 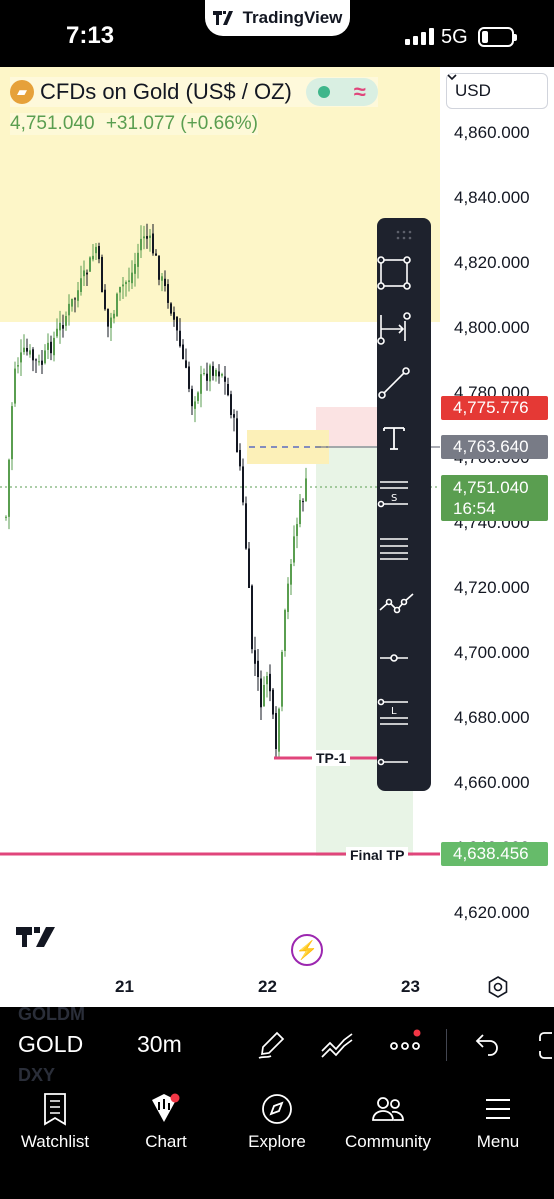 I want to click on parallel-channel-tool, so click(x=404, y=553).